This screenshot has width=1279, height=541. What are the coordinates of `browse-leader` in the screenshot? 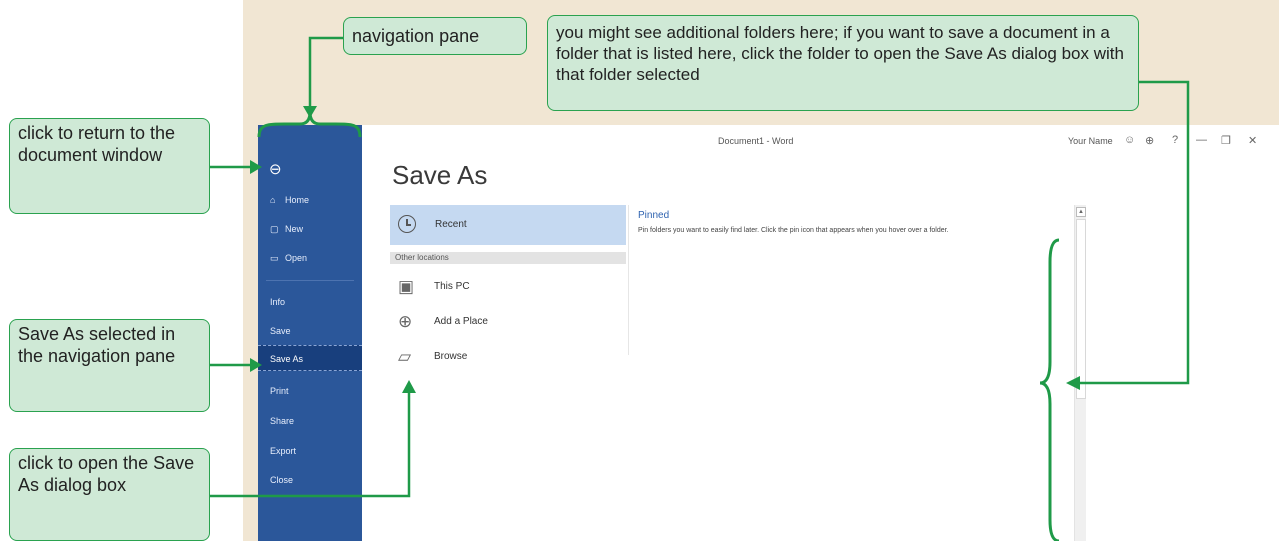 It's located at (310, 445).